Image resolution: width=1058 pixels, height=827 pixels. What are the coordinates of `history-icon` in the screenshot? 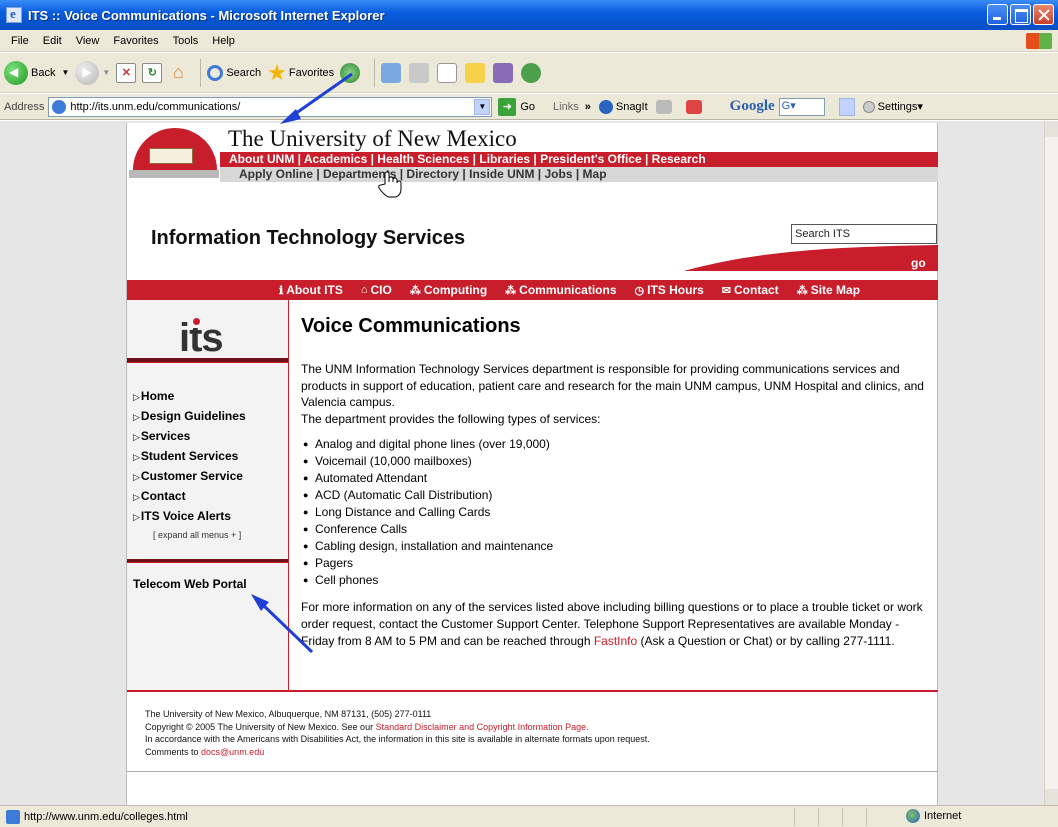 It's located at (350, 72).